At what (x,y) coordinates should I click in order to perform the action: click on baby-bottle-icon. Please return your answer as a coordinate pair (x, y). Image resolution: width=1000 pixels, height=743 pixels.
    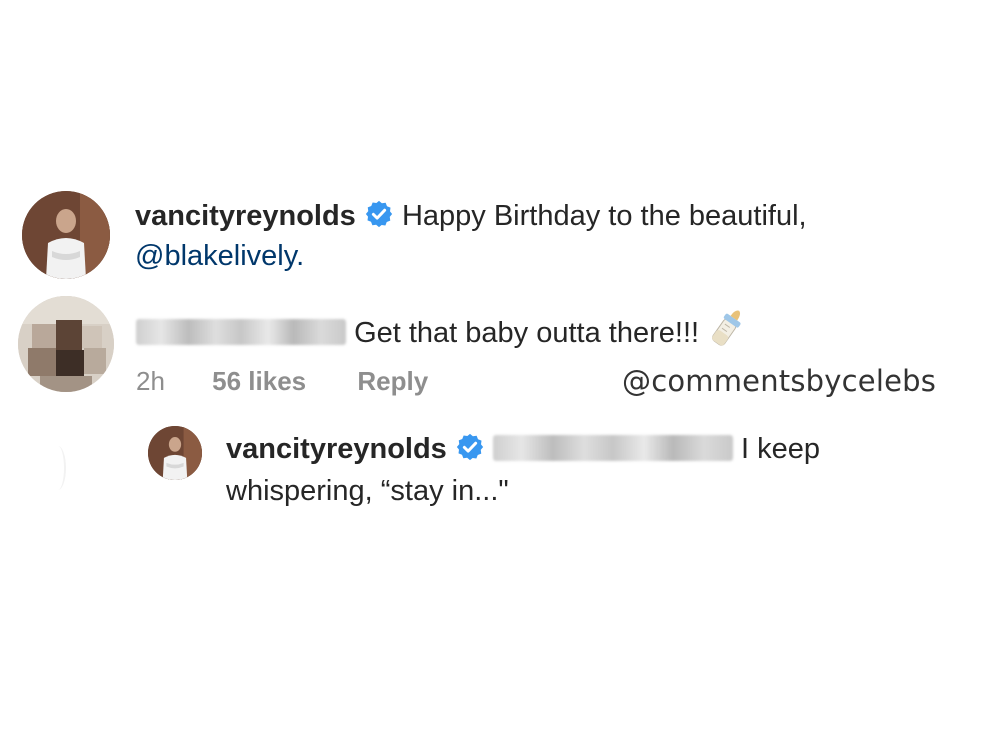
    Looking at the image, I should click on (727, 328).